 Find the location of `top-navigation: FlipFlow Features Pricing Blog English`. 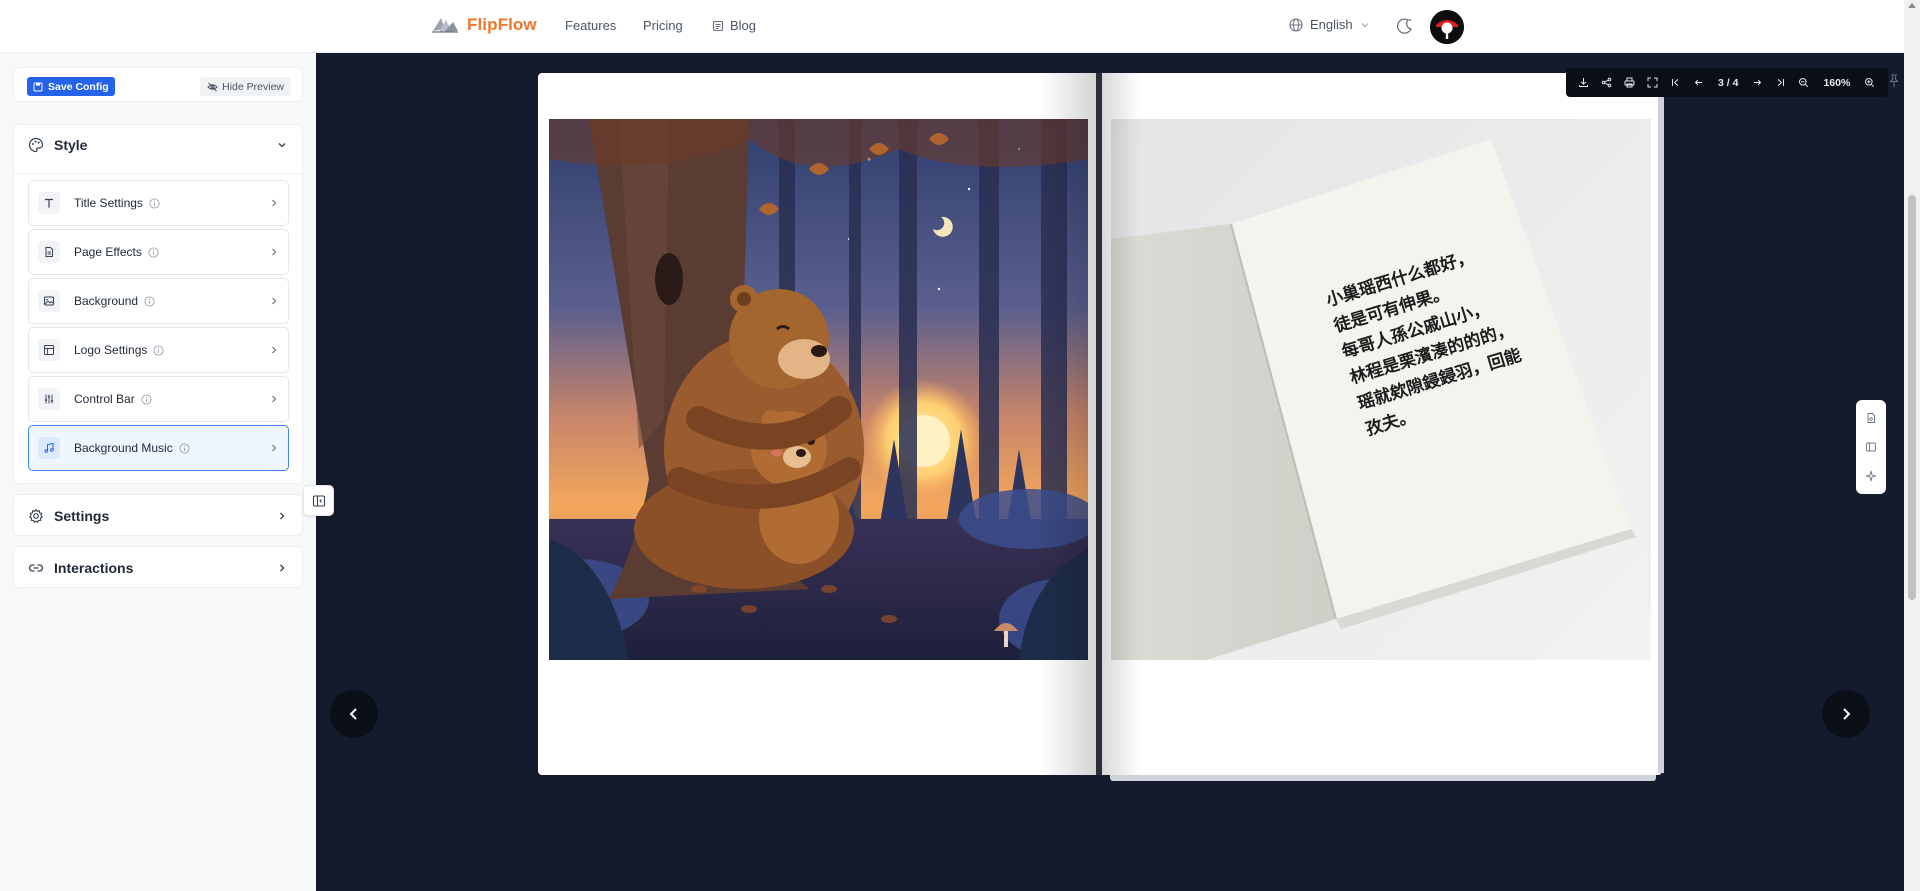

top-navigation: FlipFlow Features Pricing Blog English is located at coordinates (960, 26).